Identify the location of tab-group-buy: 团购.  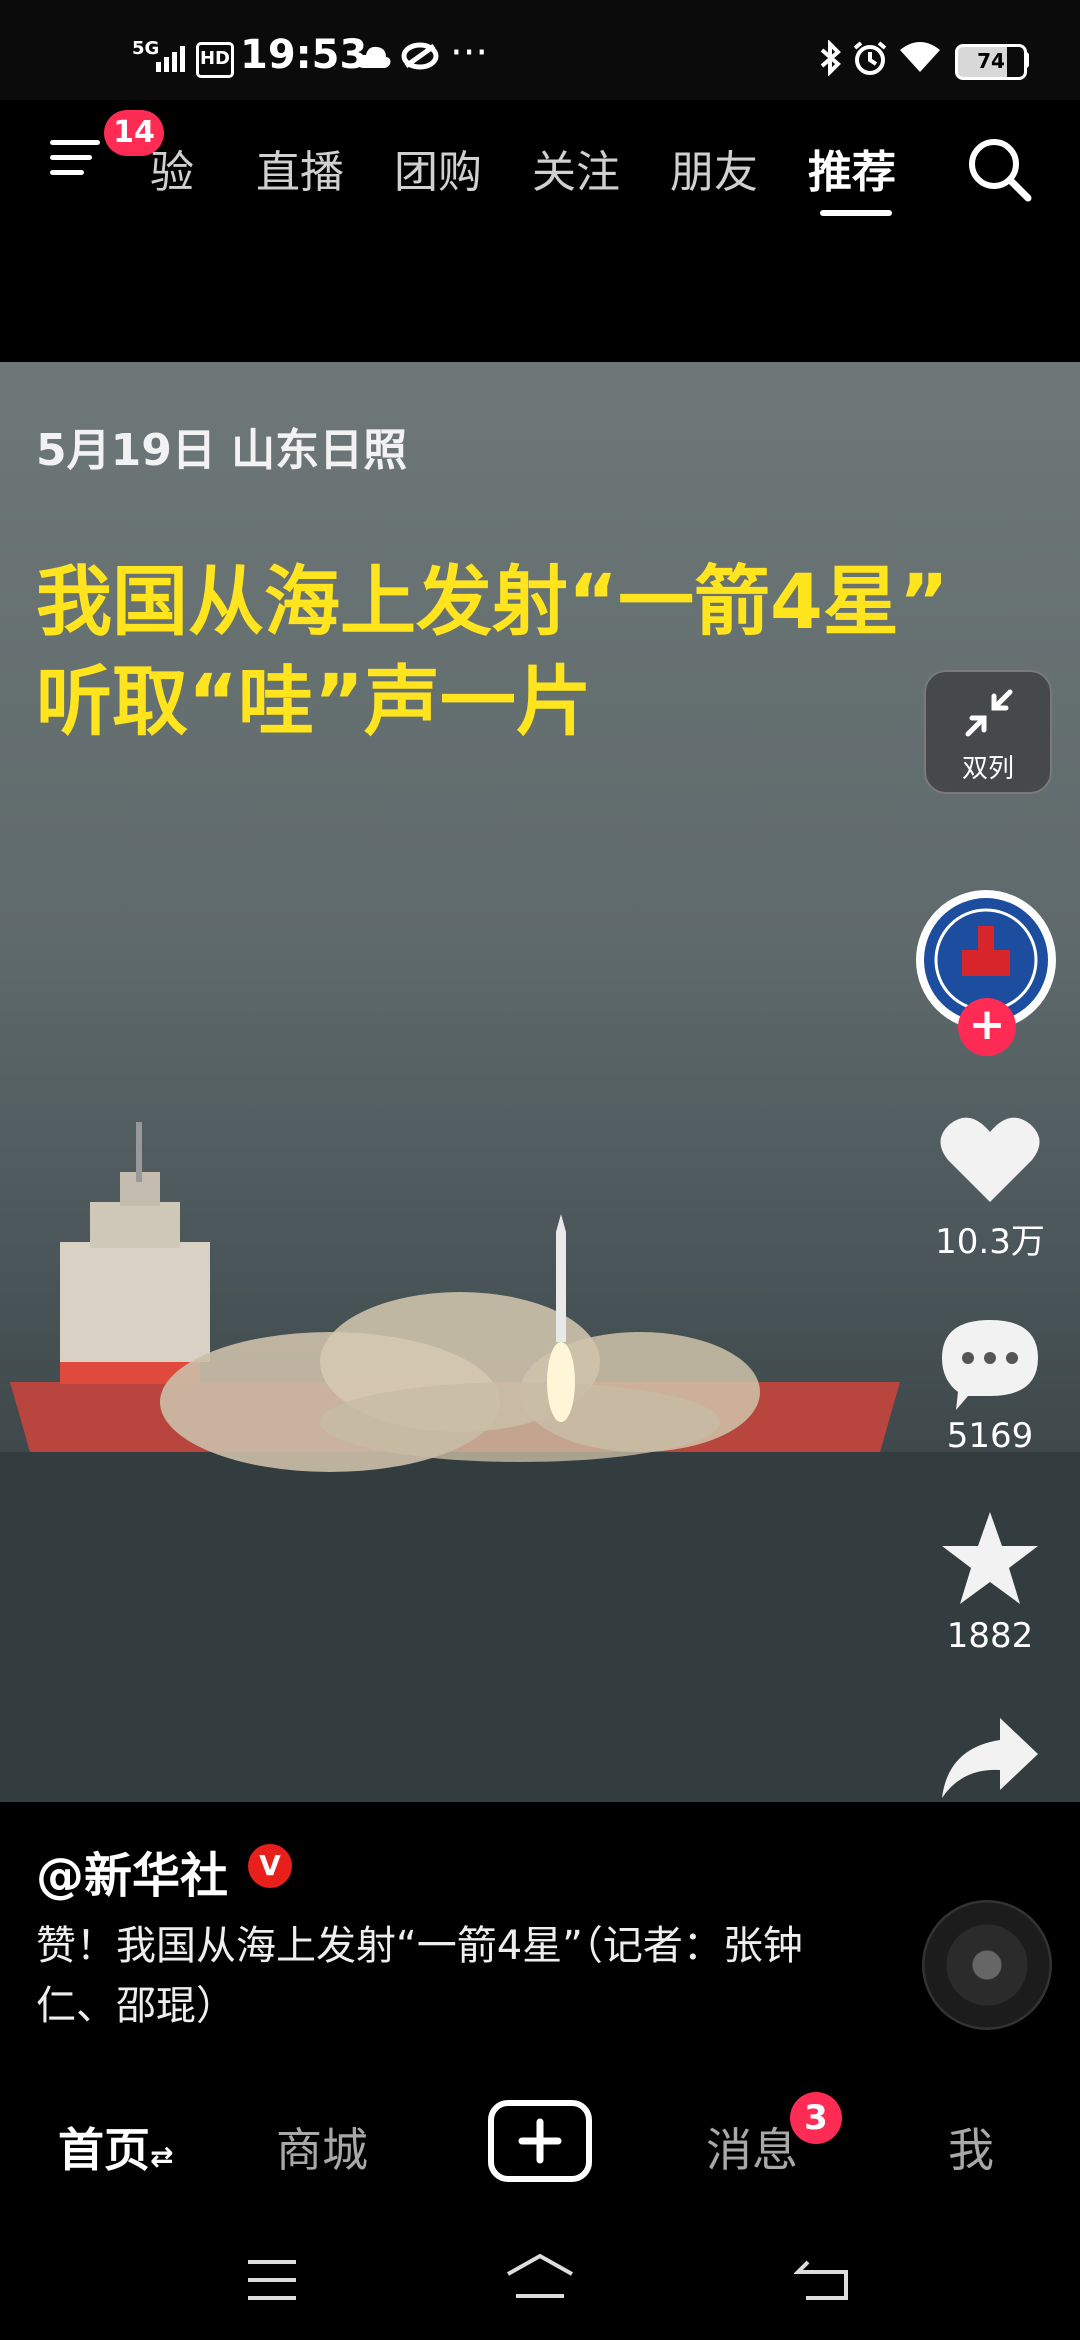
(438, 168).